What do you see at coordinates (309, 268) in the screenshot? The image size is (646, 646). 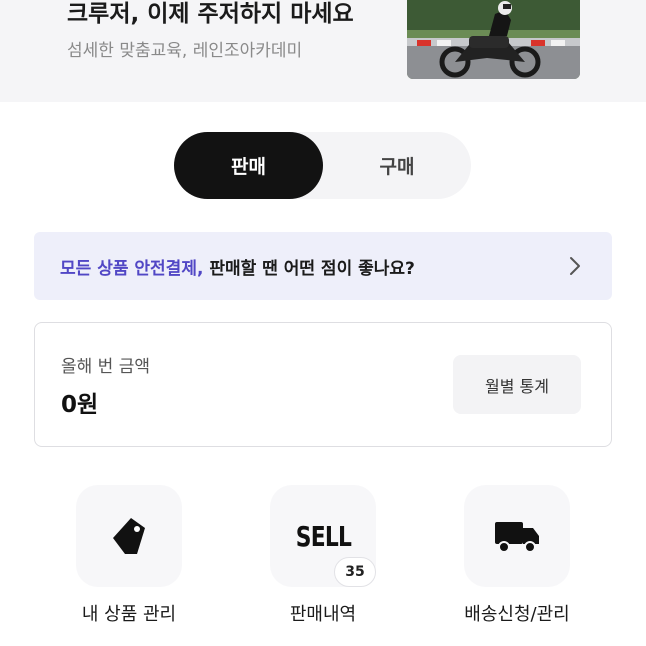 I see `notice-message: 판매할 땐 어떤 점이 좋나요?` at bounding box center [309, 268].